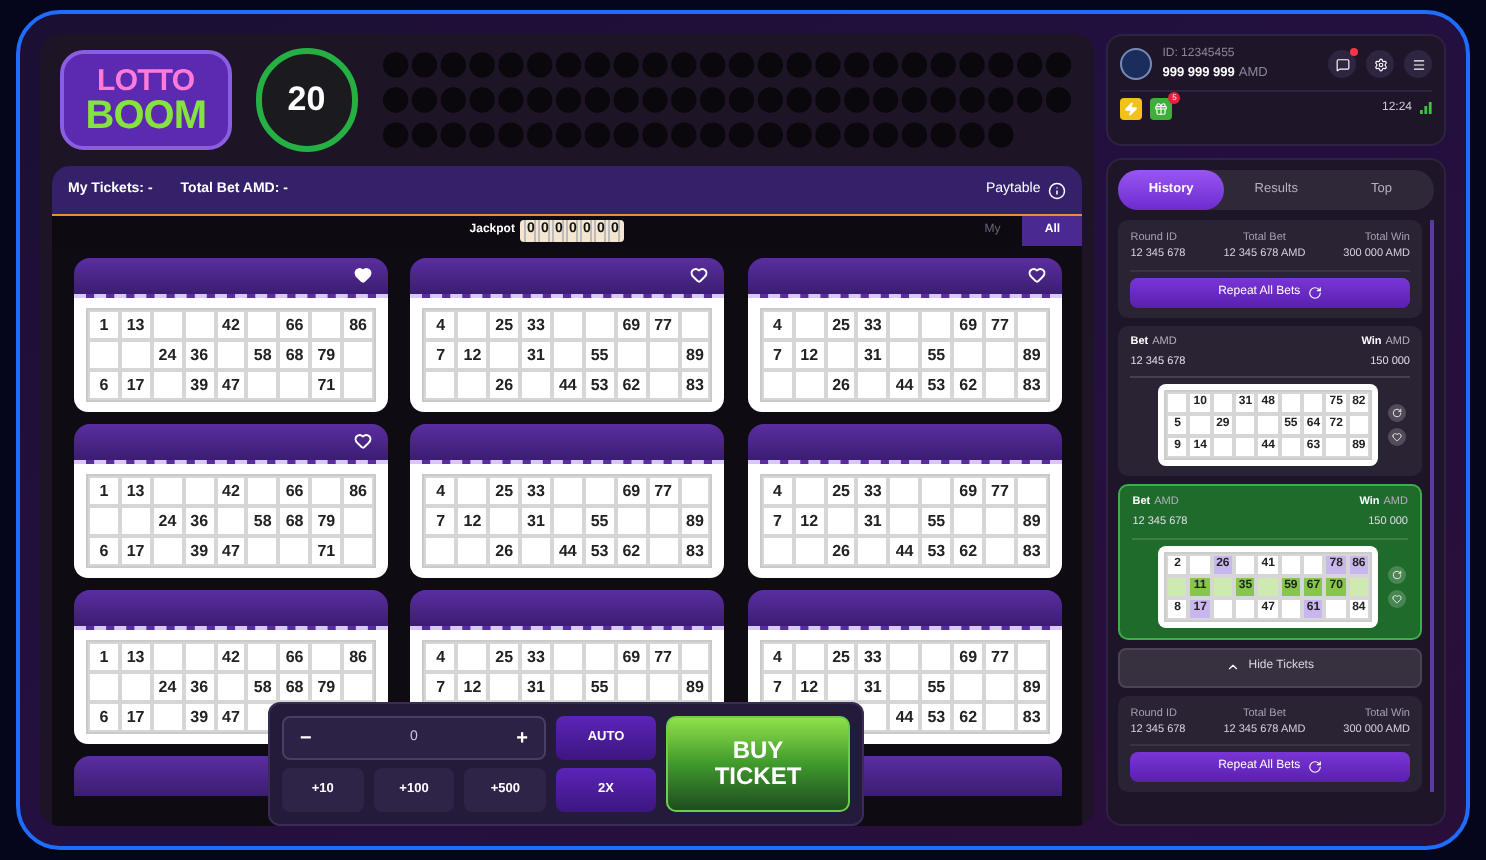 The width and height of the screenshot is (1486, 860). What do you see at coordinates (306, 738) in the screenshot?
I see `minus-button: −` at bounding box center [306, 738].